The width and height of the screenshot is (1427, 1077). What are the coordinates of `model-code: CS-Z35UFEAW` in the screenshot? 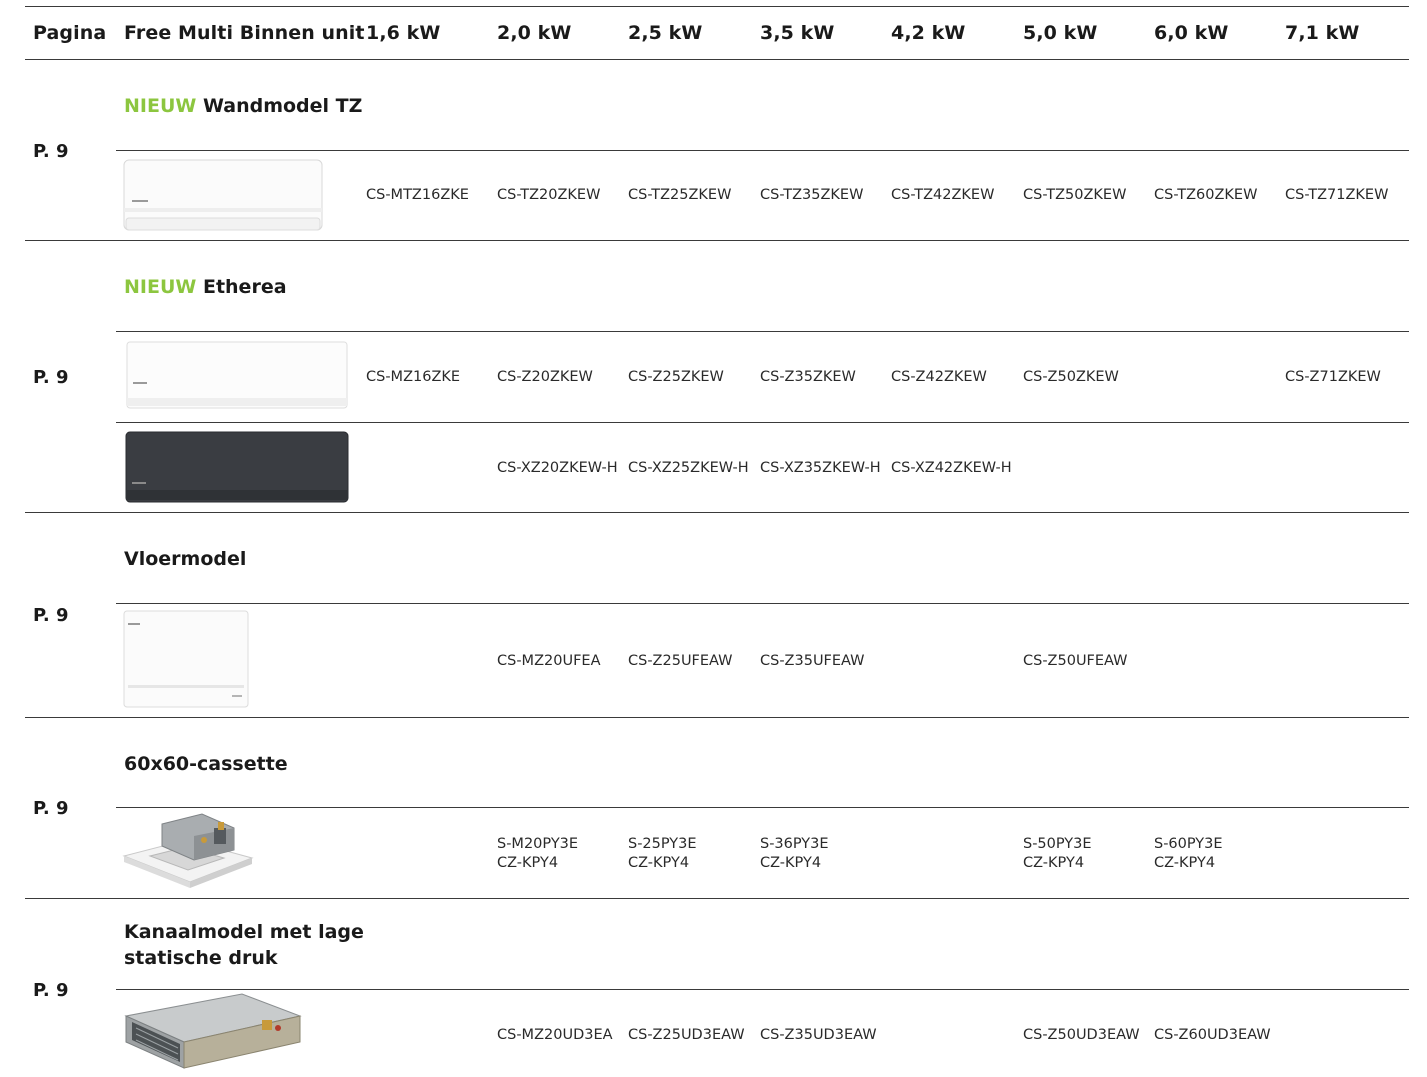 It's located at (812, 661).